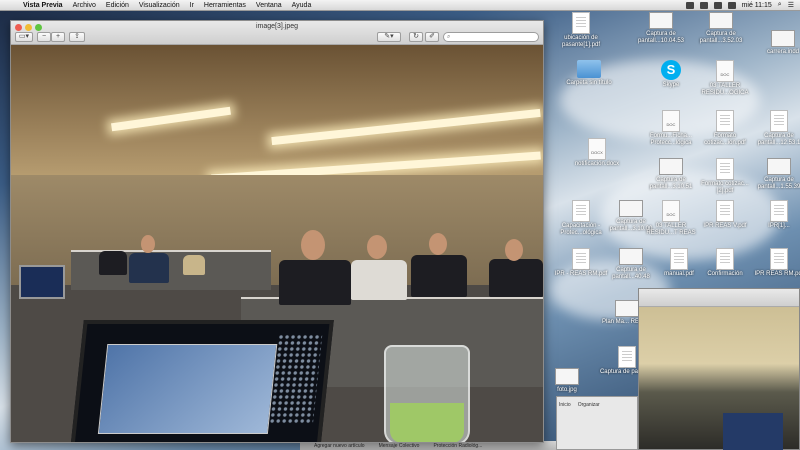 This screenshot has height=450, width=800. I want to click on bottom-bar-item: Mensaje Colectivo, so click(399, 446).